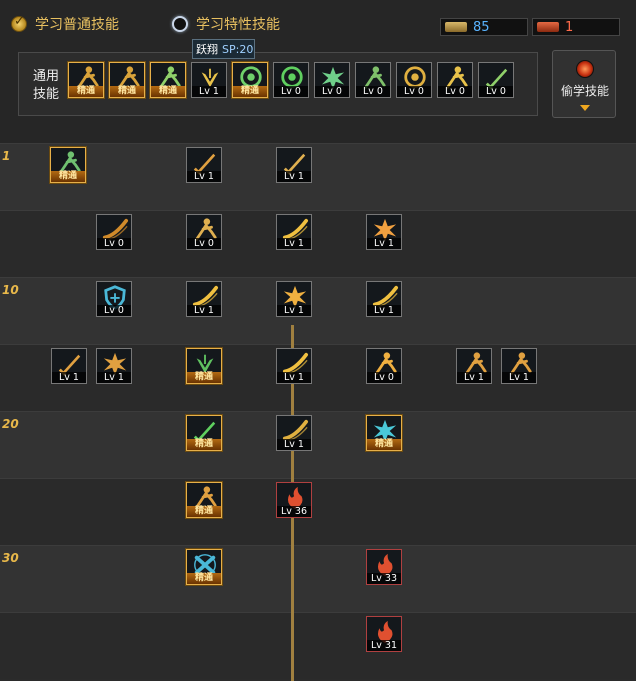 This screenshot has width=636, height=681. Describe the element at coordinates (77, 25) in the screenshot. I see `tab-label: 学习普通技能` at that location.